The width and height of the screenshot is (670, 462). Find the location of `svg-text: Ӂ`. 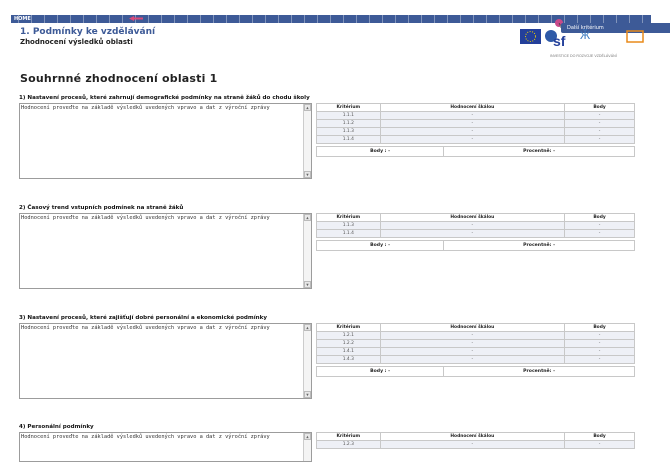

svg-text: Ӂ is located at coordinates (585, 35).